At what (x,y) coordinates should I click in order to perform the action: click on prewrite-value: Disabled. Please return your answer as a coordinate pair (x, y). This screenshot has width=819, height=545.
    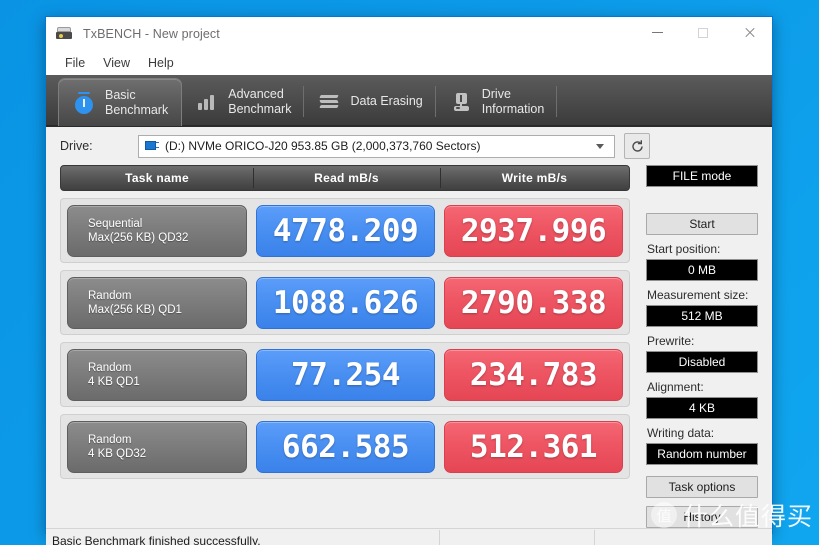
    Looking at the image, I should click on (702, 362).